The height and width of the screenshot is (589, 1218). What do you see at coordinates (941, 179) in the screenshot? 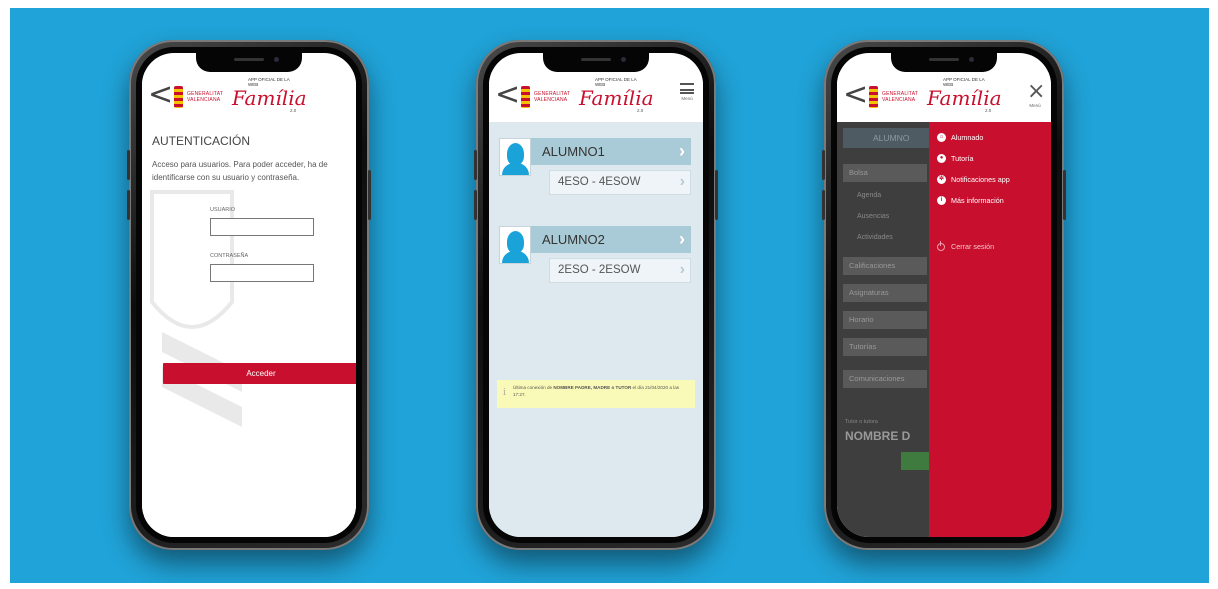
I see `gear-icon: ✲` at bounding box center [941, 179].